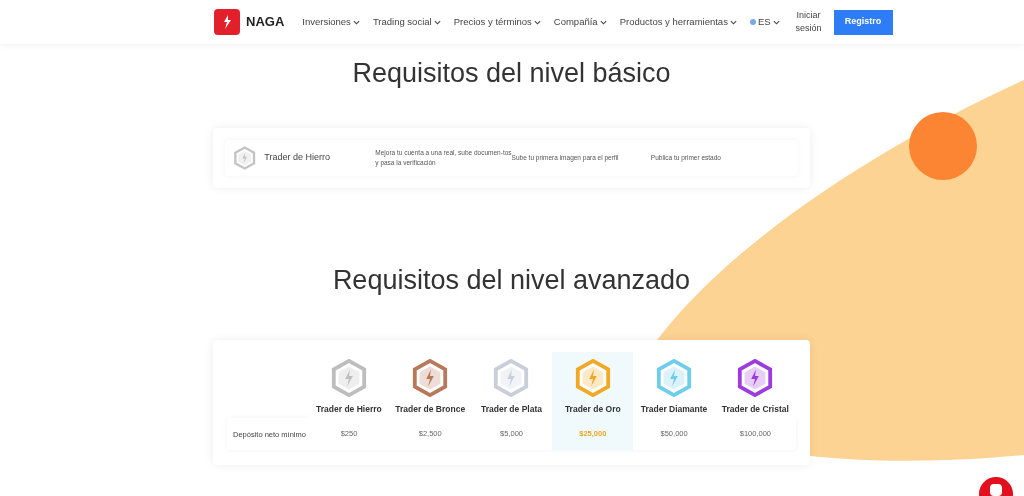 The width and height of the screenshot is (1024, 496). I want to click on nav-menu-item: Trading social, so click(406, 22).